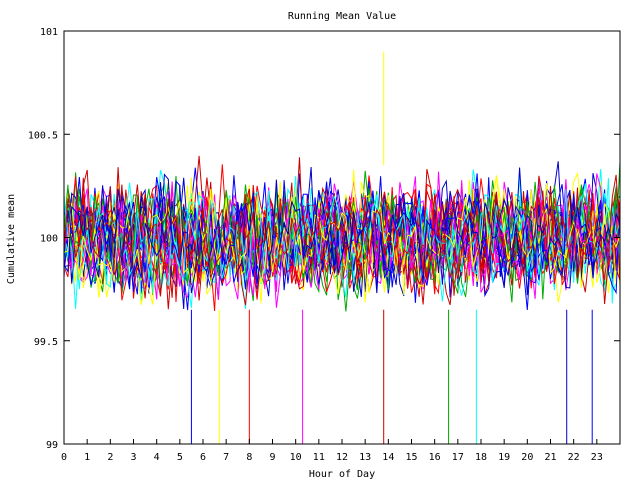  I want to click on y-tick-label: 101, so click(49, 32).